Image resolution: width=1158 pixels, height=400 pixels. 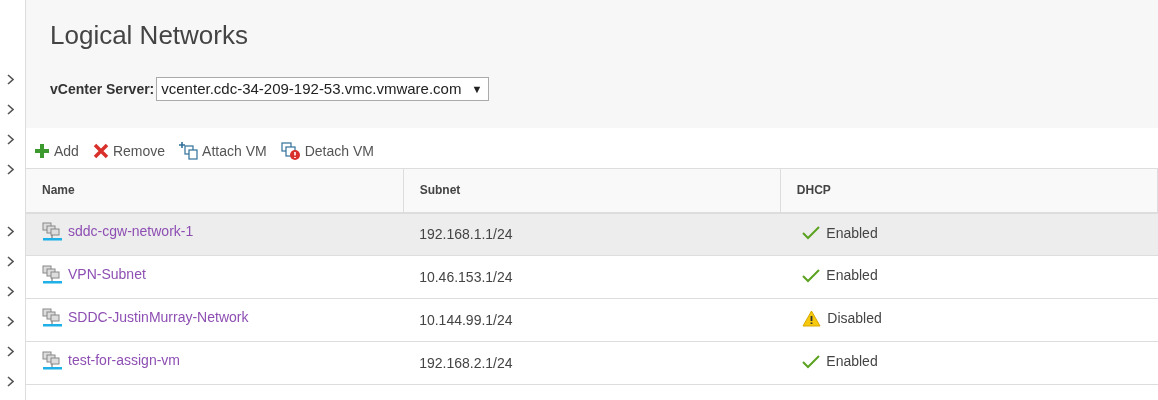 What do you see at coordinates (56, 151) in the screenshot?
I see `toolbar-button: Add` at bounding box center [56, 151].